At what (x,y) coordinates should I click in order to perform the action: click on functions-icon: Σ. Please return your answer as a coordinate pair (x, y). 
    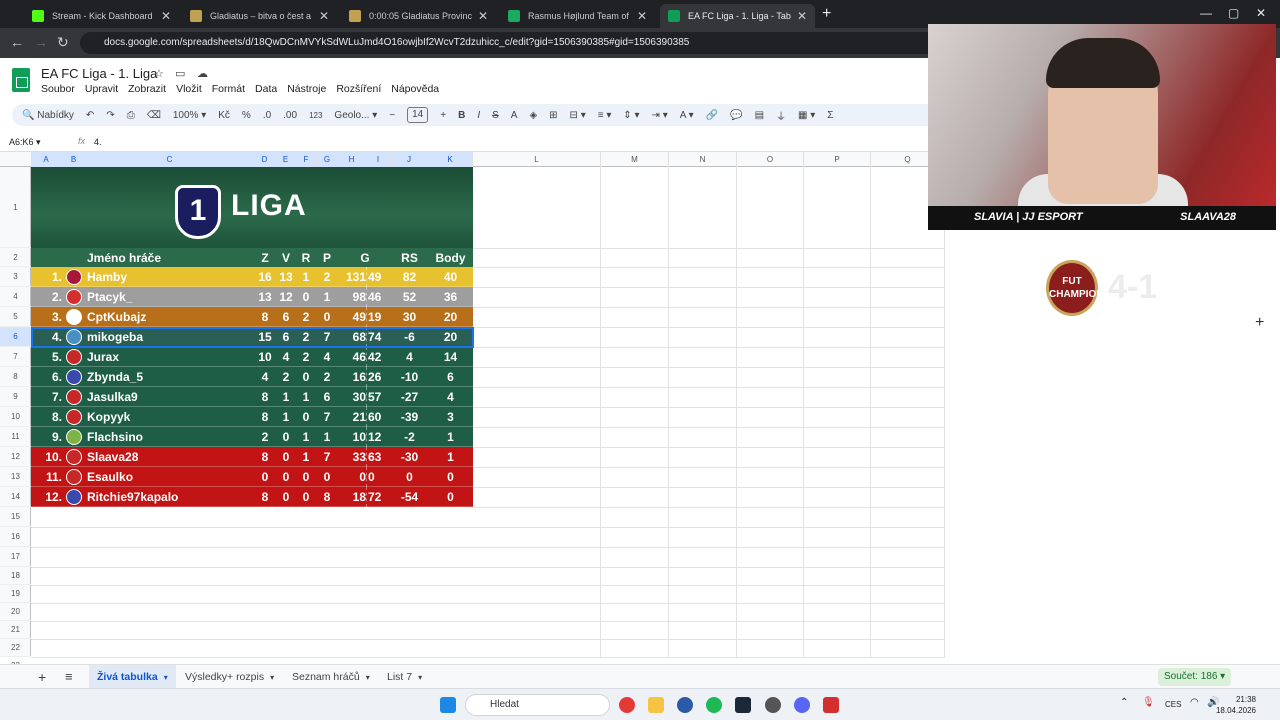
    Looking at the image, I should click on (830, 115).